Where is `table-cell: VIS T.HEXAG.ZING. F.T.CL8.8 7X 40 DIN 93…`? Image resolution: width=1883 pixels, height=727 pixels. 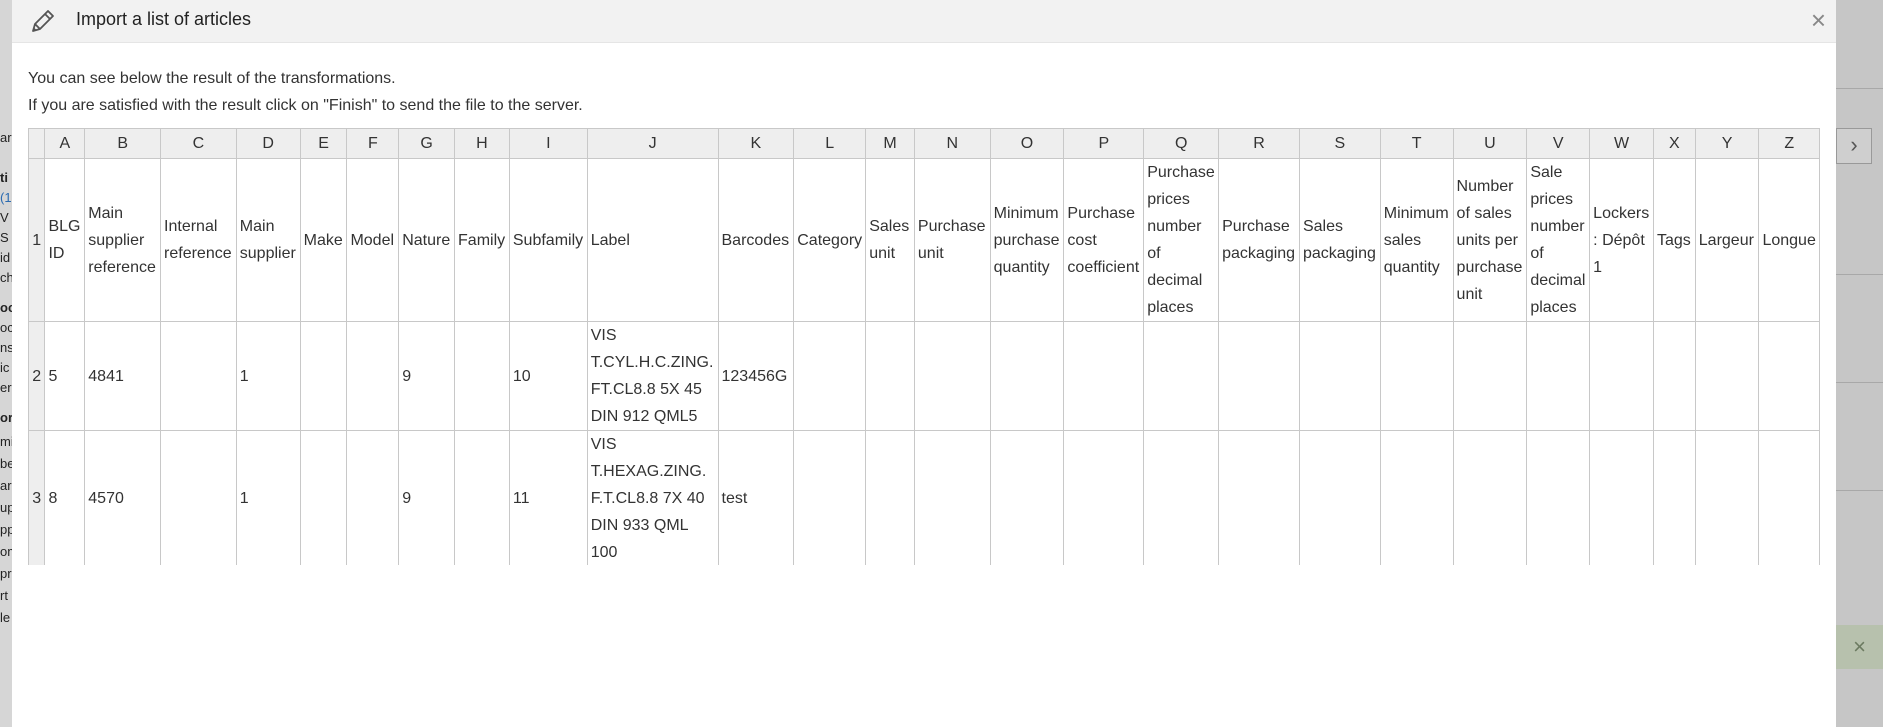
table-cell: VIS T.HEXAG.ZING. F.T.CL8.8 7X 40 DIN 93… is located at coordinates (652, 497).